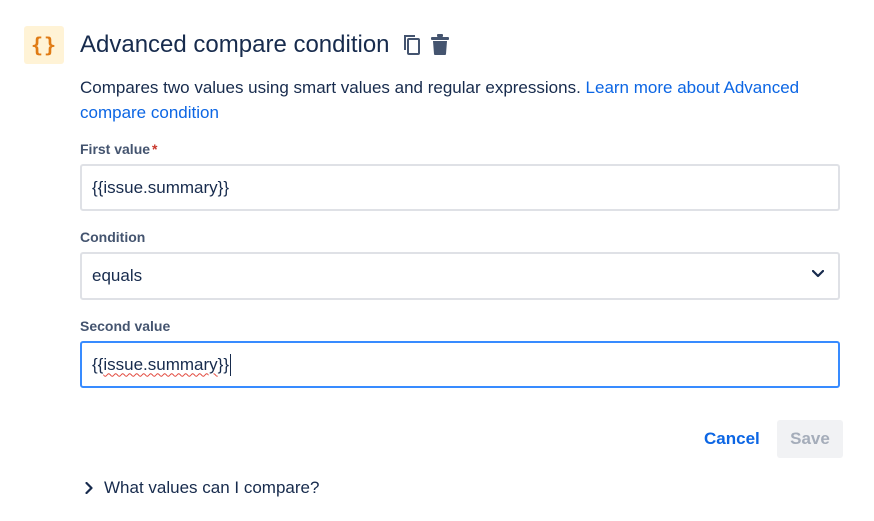 This screenshot has width=874, height=521. I want to click on chevron-down-icon, so click(818, 274).